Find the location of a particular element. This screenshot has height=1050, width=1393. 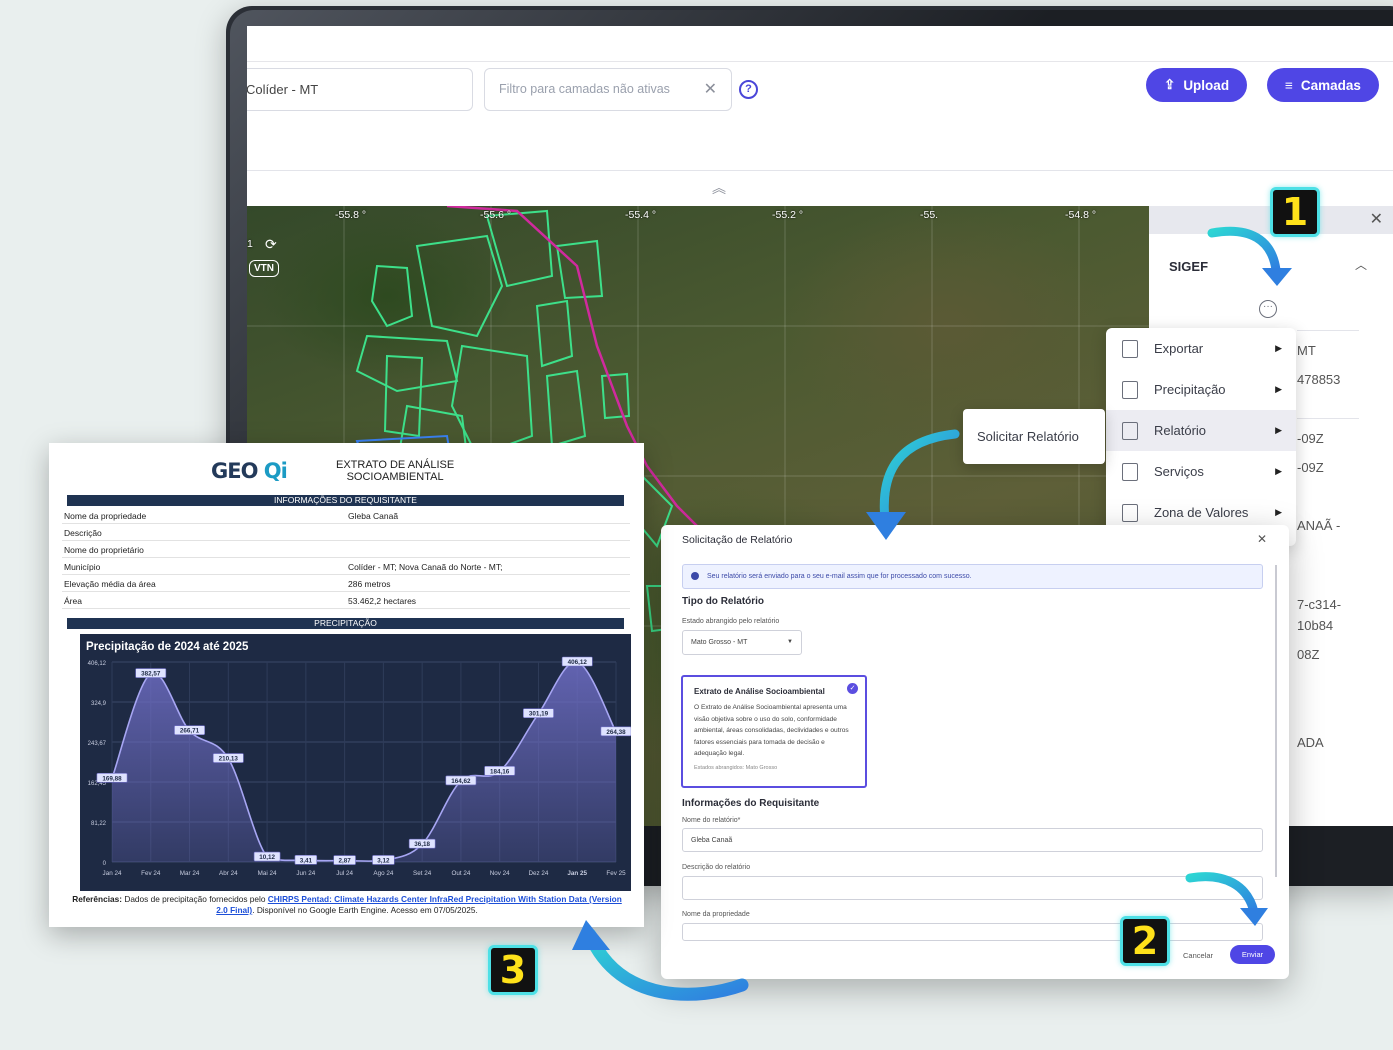

step-badge: 2 is located at coordinates (1145, 941).